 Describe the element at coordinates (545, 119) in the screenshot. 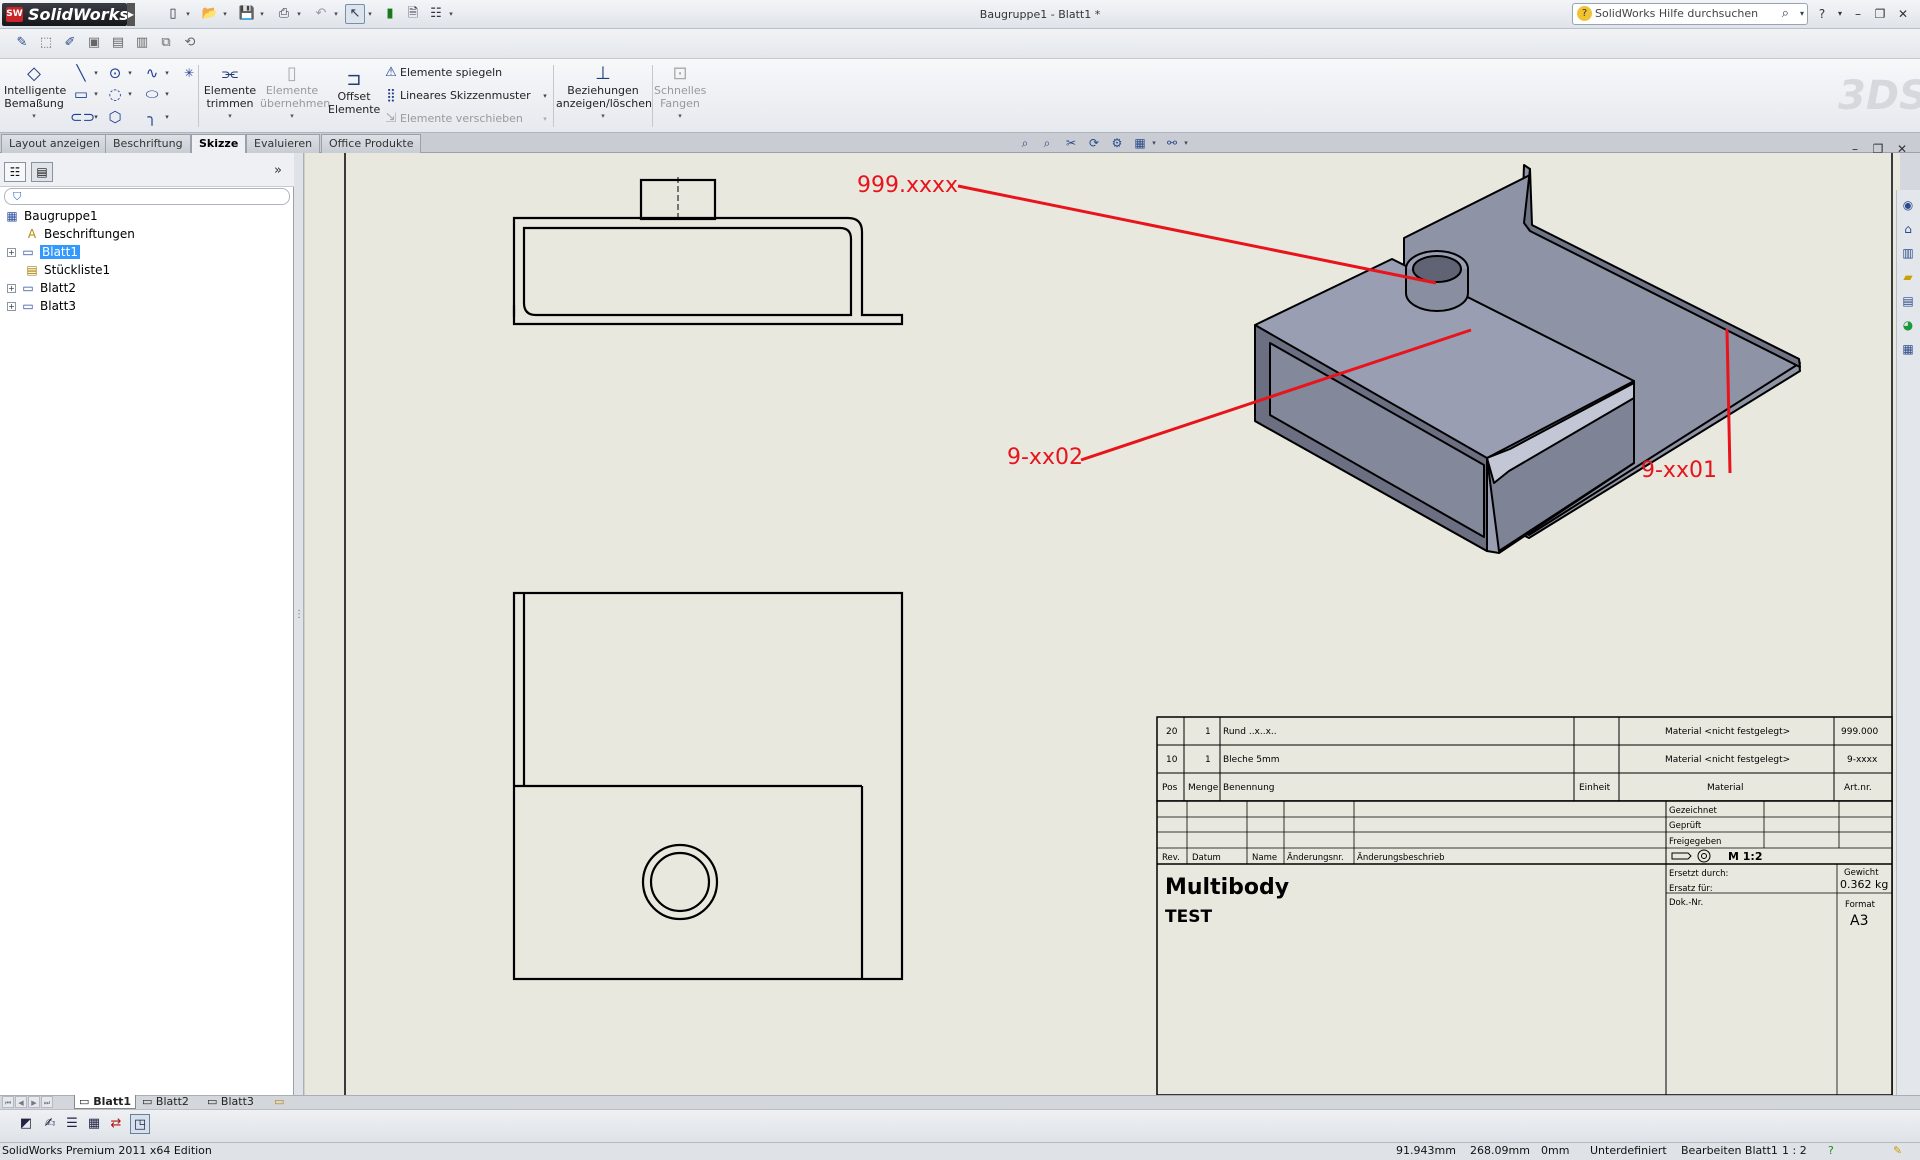

I see `move-dropdown-icon: ▾` at that location.